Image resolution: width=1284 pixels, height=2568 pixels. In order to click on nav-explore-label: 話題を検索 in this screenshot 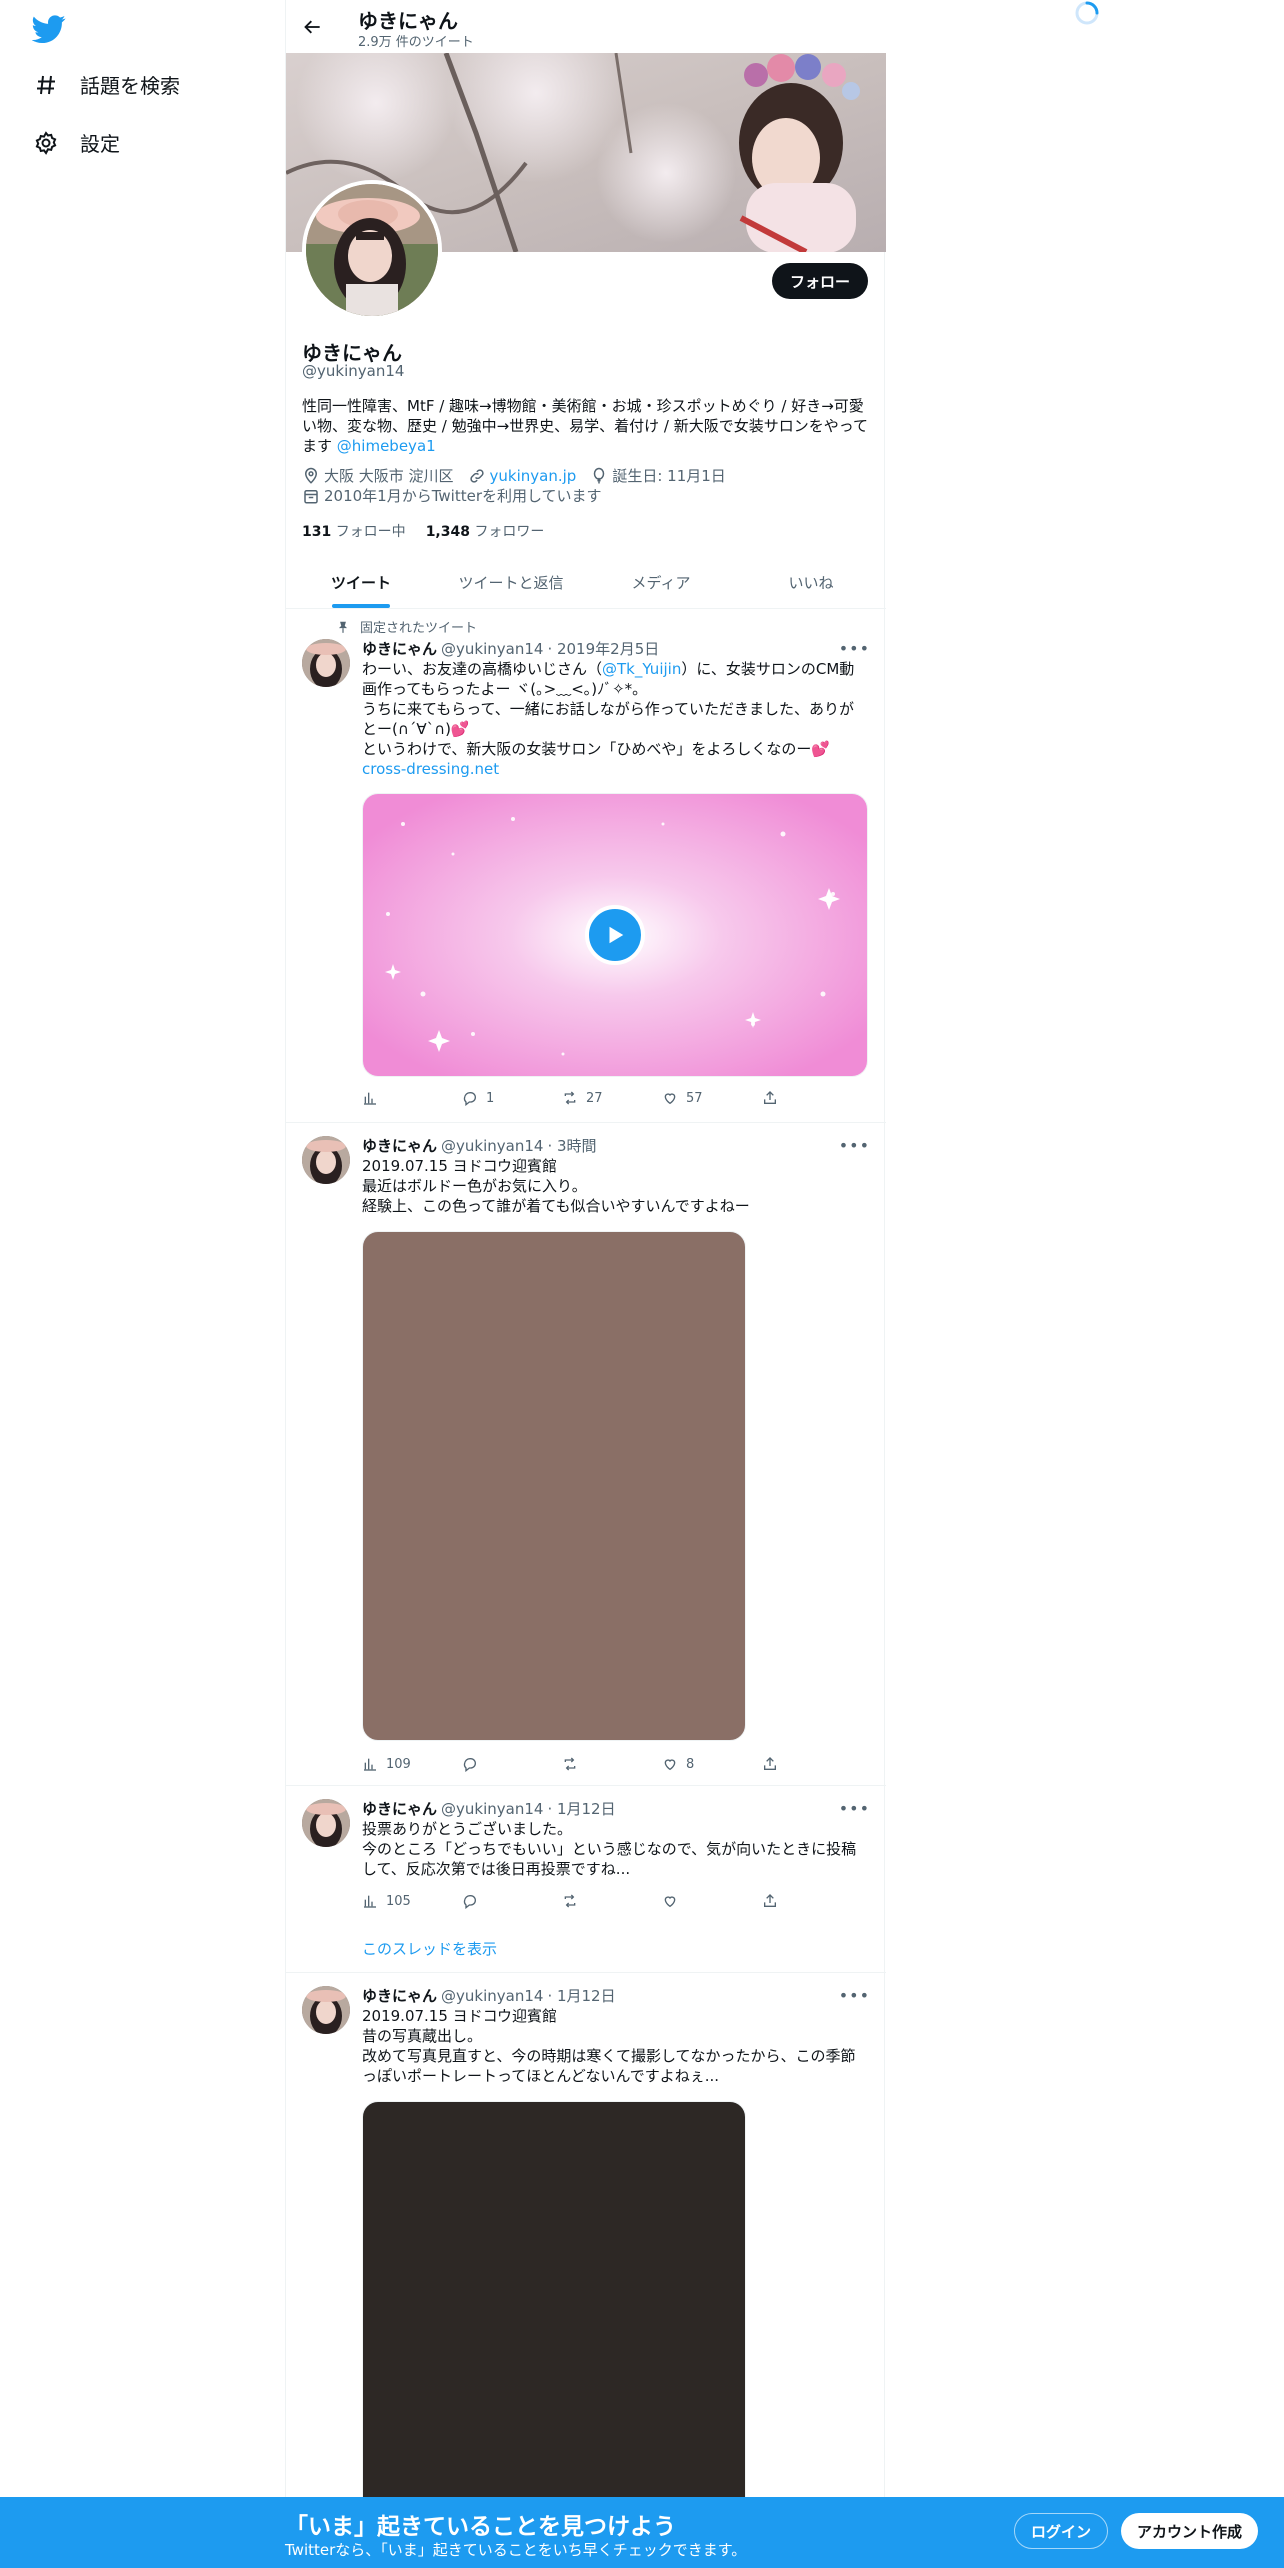, I will do `click(130, 86)`.